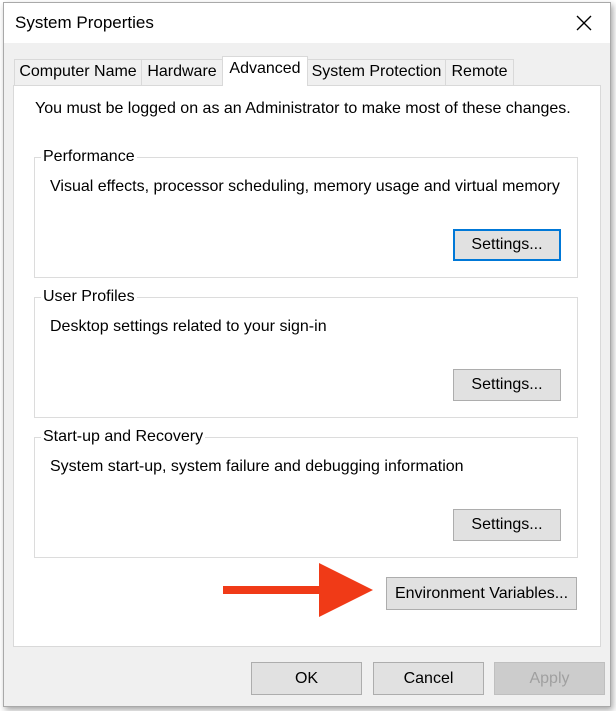 Image resolution: width=616 pixels, height=711 pixels. What do you see at coordinates (307, 23) in the screenshot?
I see `title-bar: System Properties` at bounding box center [307, 23].